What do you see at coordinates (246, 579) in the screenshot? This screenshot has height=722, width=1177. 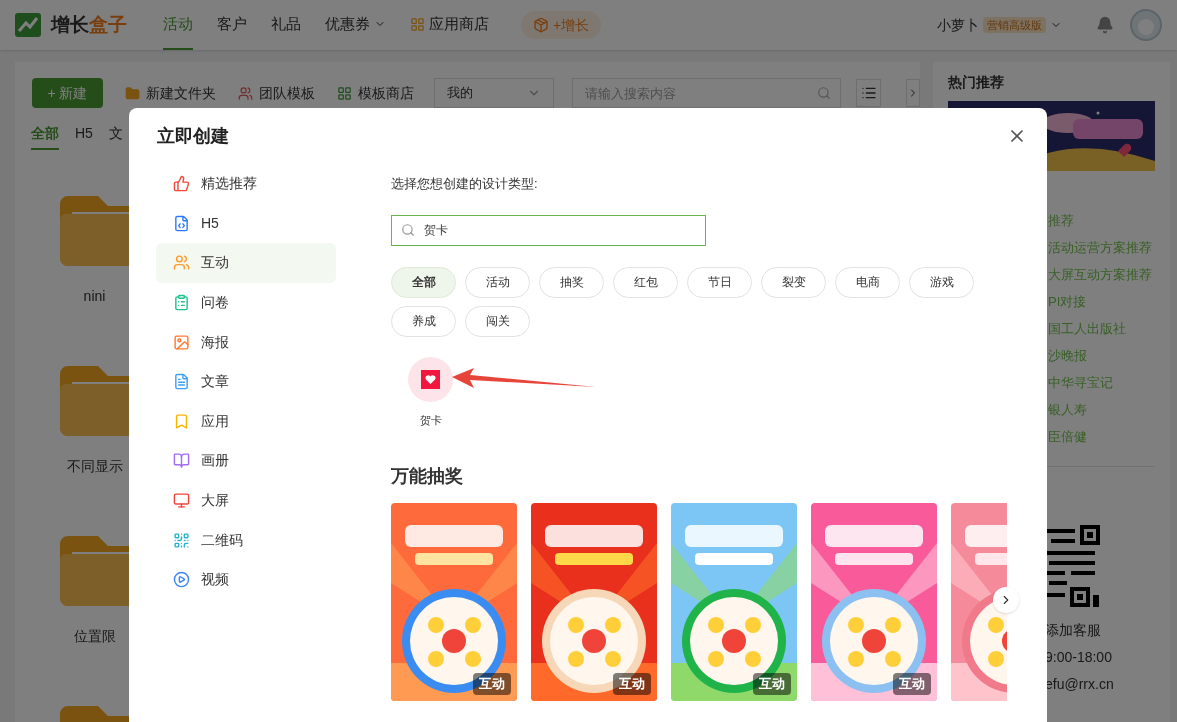 I see `category-item: 视频` at bounding box center [246, 579].